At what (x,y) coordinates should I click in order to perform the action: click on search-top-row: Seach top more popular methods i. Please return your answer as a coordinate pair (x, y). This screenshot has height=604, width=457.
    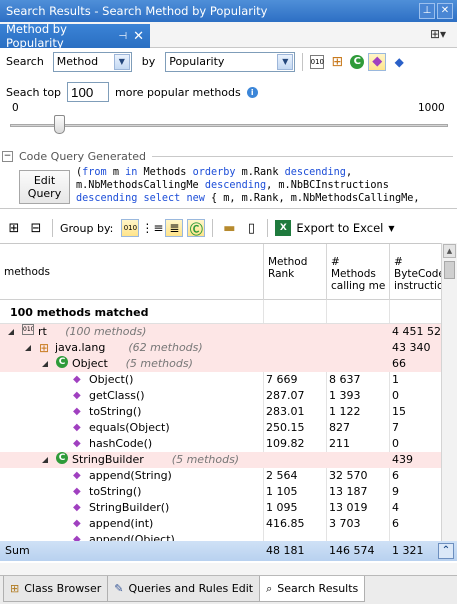
    Looking at the image, I should click on (132, 92).